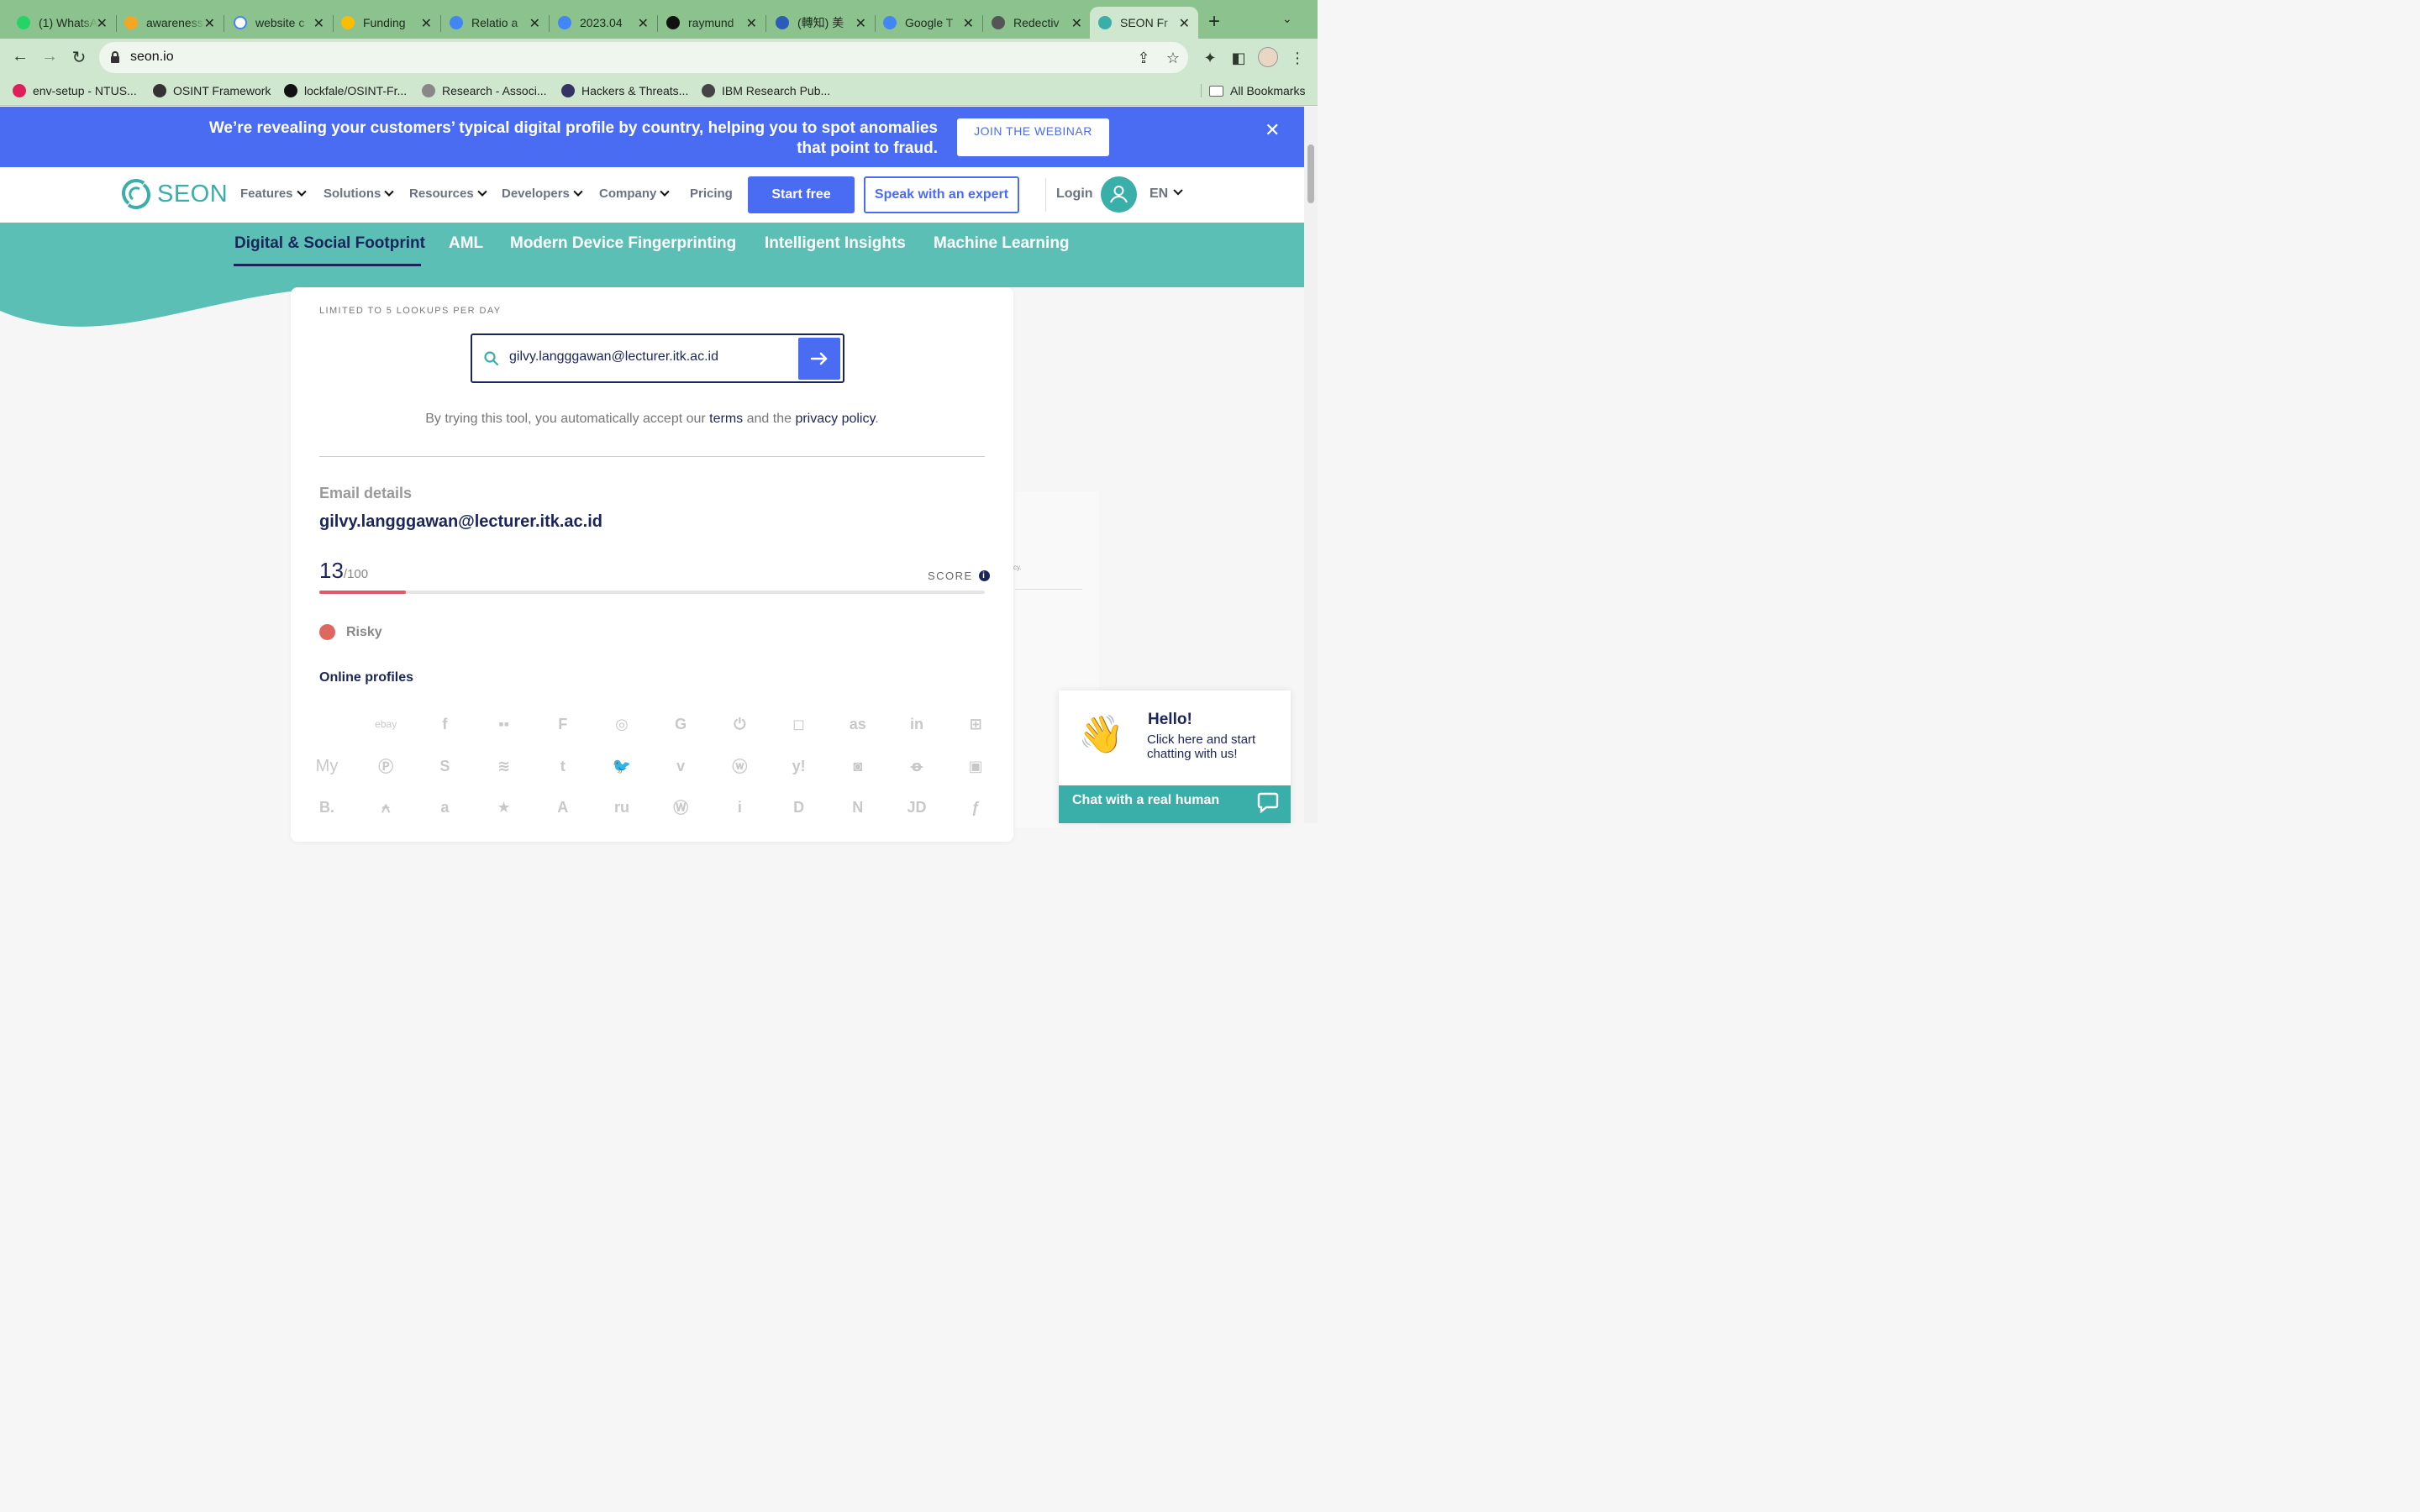  I want to click on pinterest-icon: Ⓟ, so click(386, 767).